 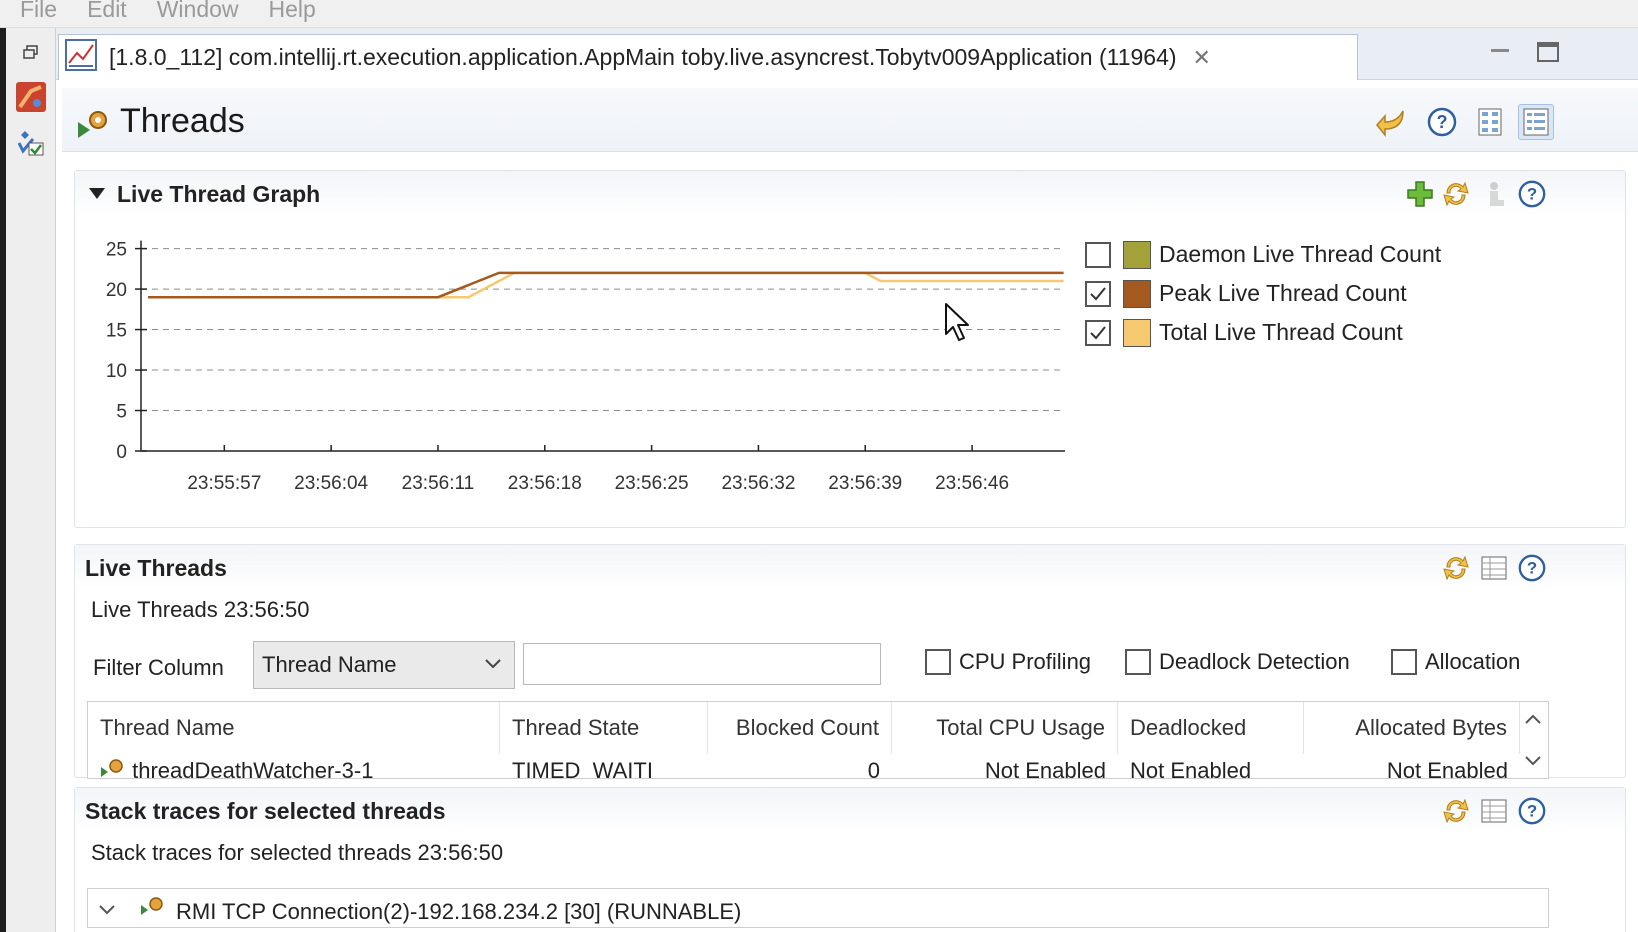 I want to click on mouse-cursor-icon, so click(x=958, y=325).